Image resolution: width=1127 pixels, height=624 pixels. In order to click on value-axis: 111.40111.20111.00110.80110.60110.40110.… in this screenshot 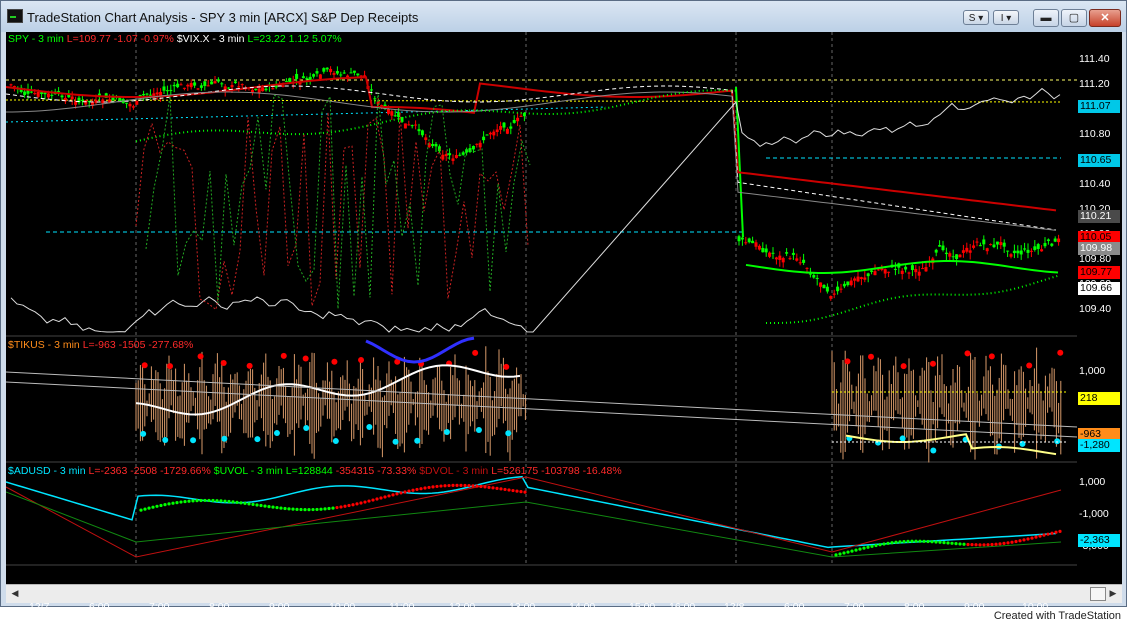, I will do `click(1099, 308)`.